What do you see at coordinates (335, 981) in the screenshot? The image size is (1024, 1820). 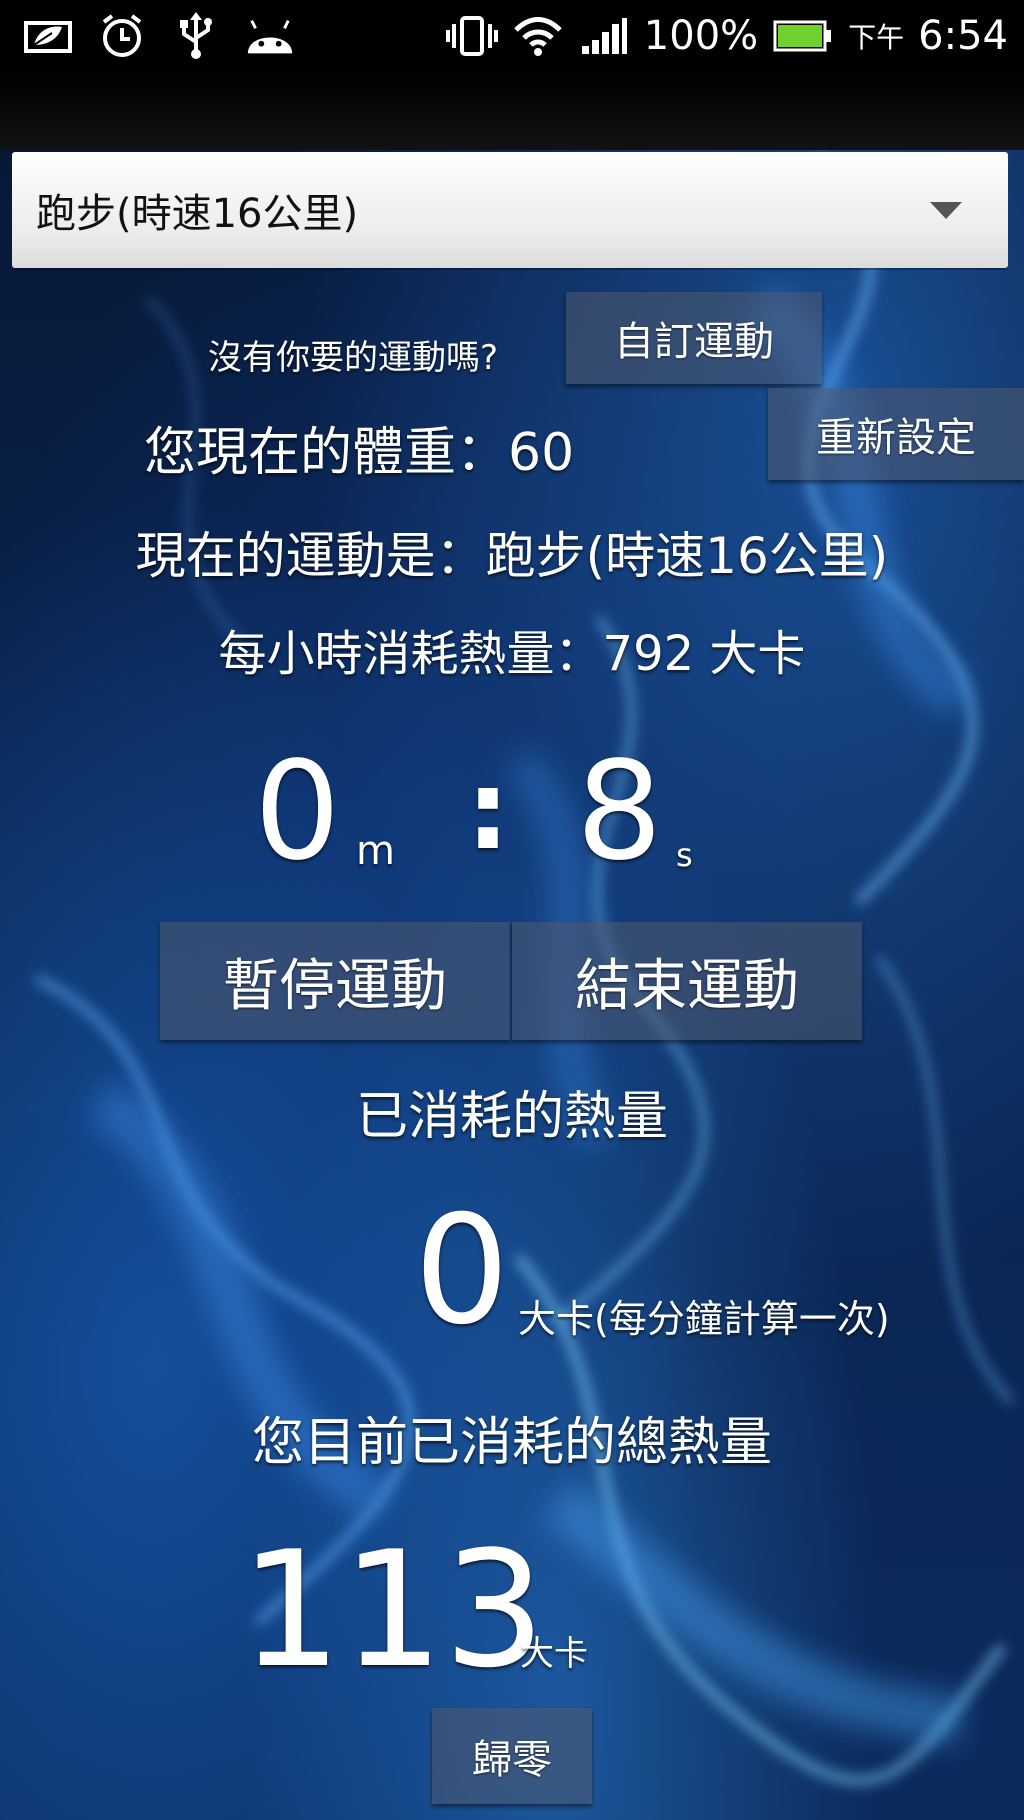 I see `pause-exercise-button: 暫停運動` at bounding box center [335, 981].